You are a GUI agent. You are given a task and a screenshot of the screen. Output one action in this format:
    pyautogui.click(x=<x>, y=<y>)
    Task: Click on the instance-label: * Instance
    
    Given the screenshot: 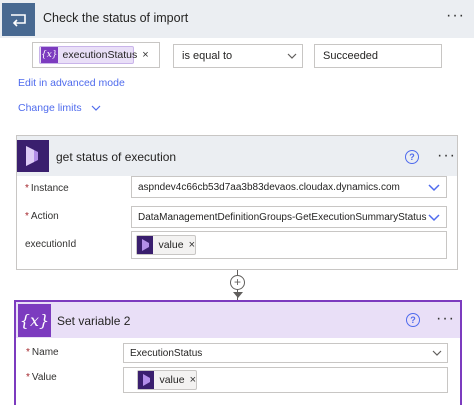 What is the action you would take?
    pyautogui.click(x=47, y=188)
    